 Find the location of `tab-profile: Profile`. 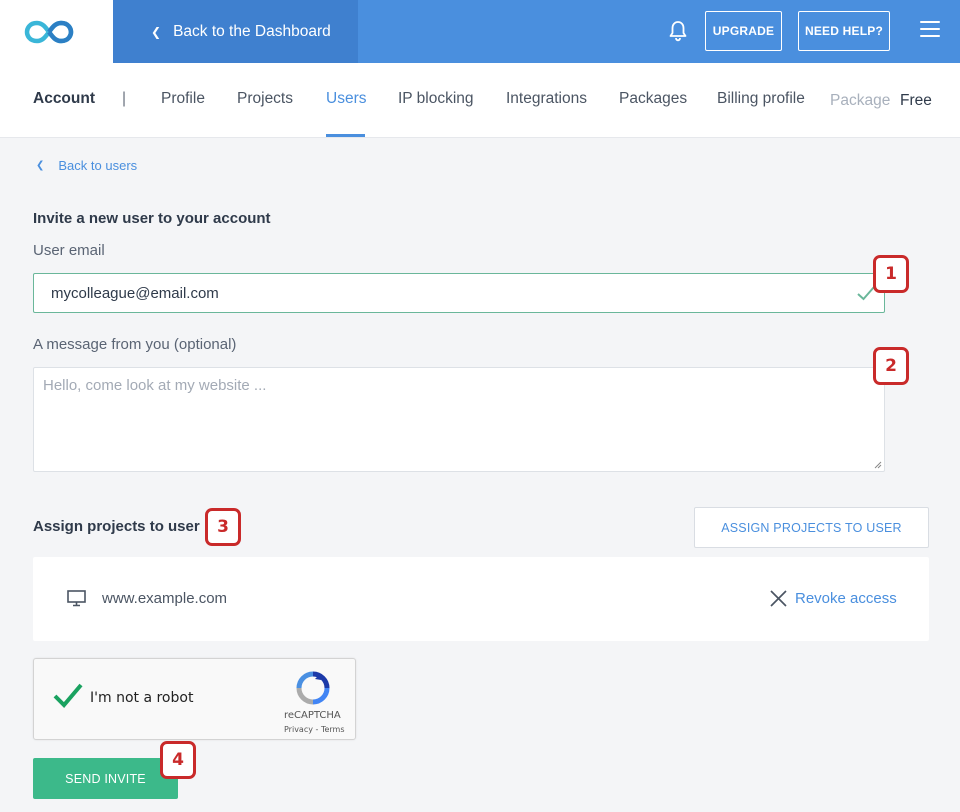

tab-profile: Profile is located at coordinates (183, 99).